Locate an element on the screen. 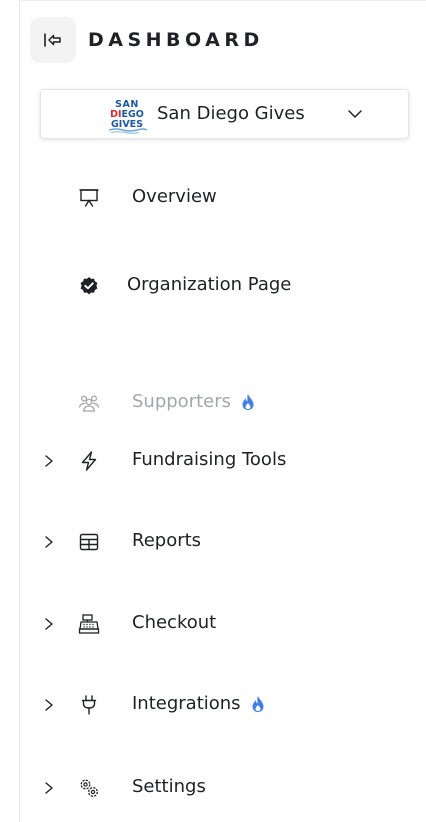  table-icon is located at coordinates (89, 542).